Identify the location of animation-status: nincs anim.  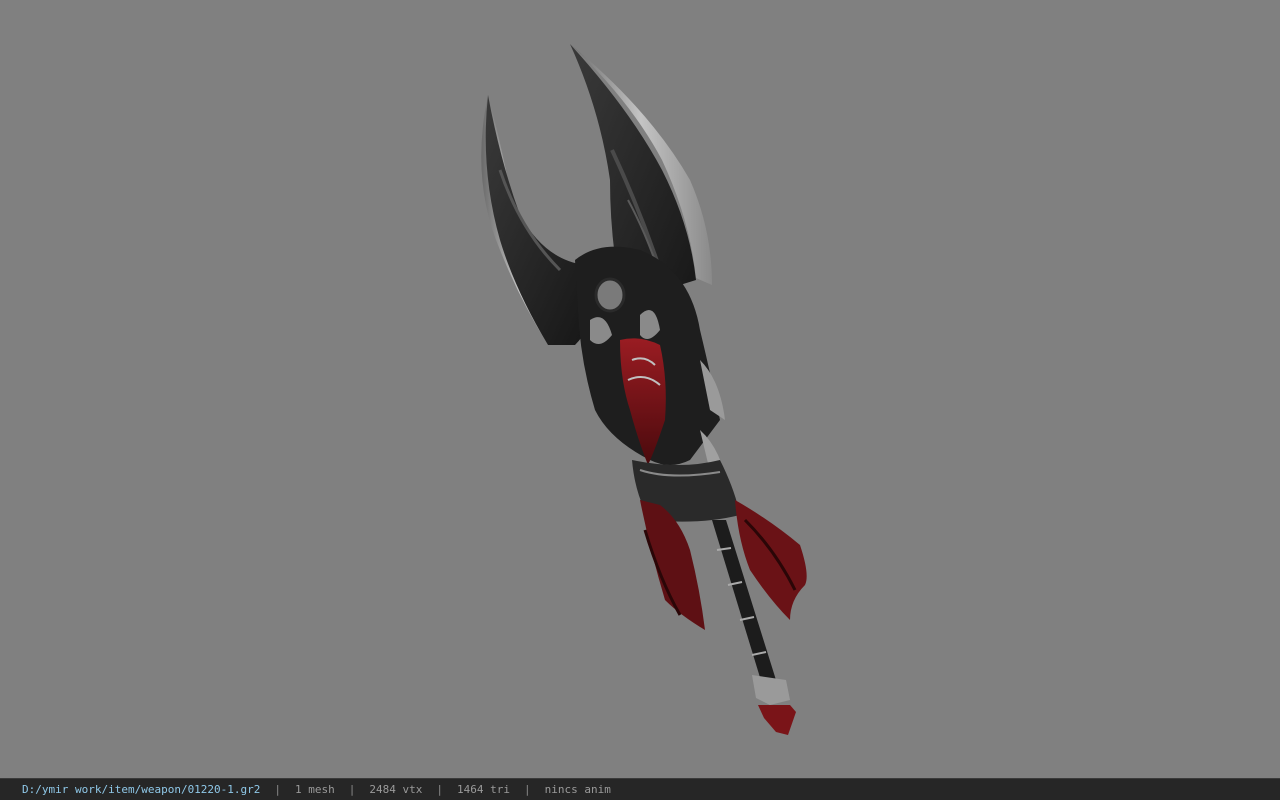
(577, 789).